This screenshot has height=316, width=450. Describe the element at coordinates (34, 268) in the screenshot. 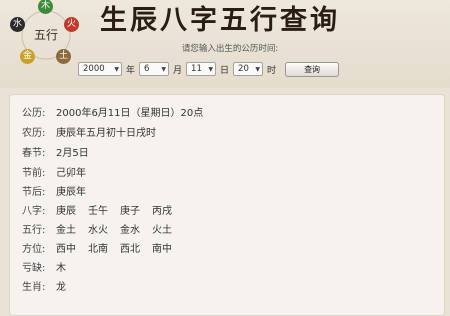

I see `row-label: 亏缺:` at that location.